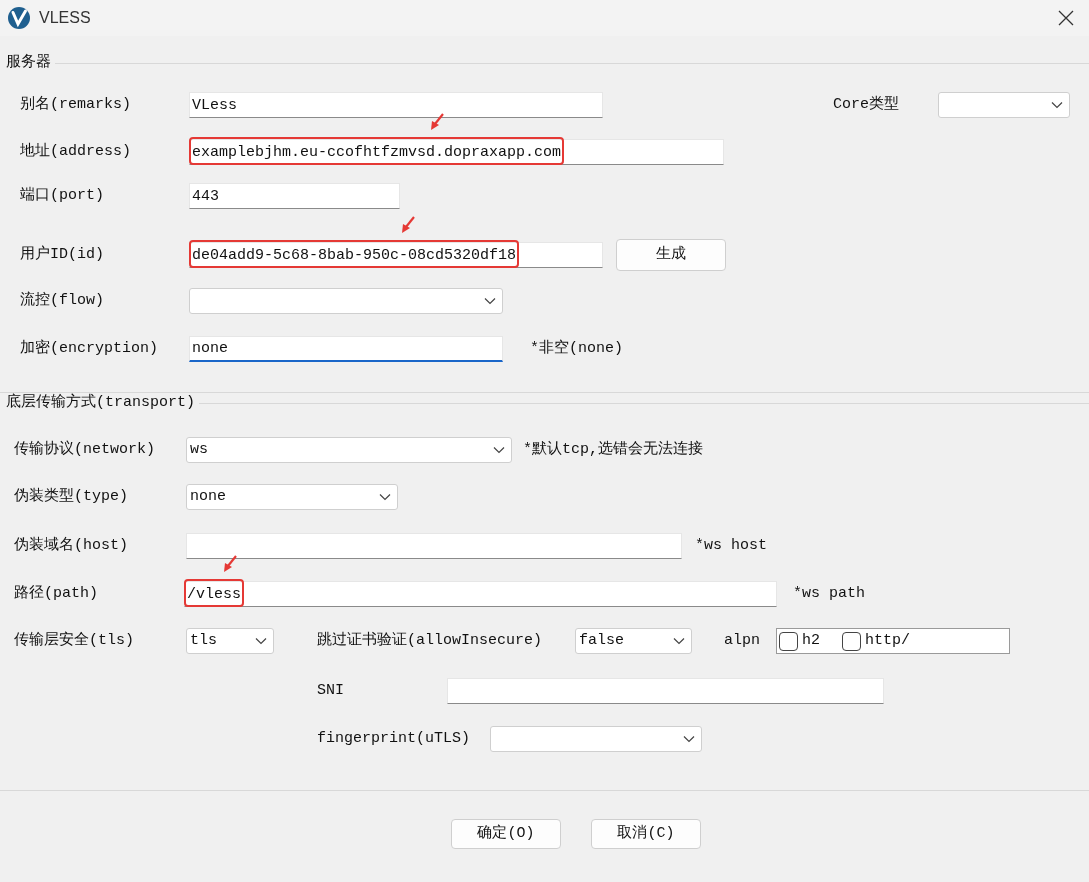  What do you see at coordinates (394, 738) in the screenshot?
I see `field-label: fingerprint(uTLS)` at bounding box center [394, 738].